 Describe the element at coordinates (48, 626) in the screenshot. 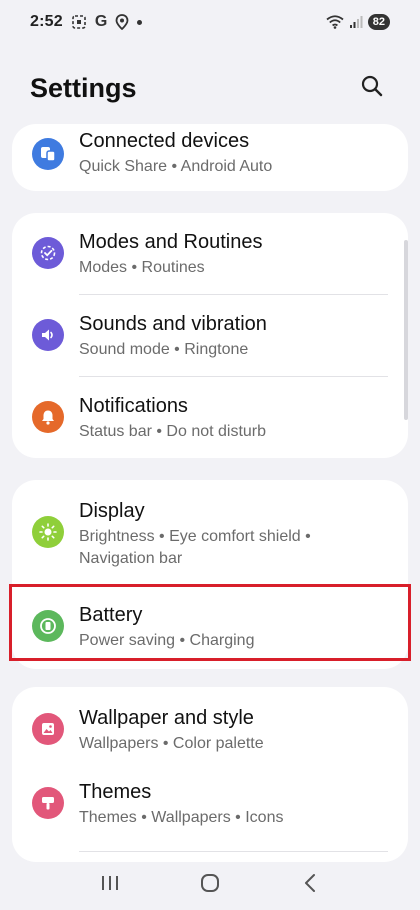

I see `battery-setting-icon` at that location.